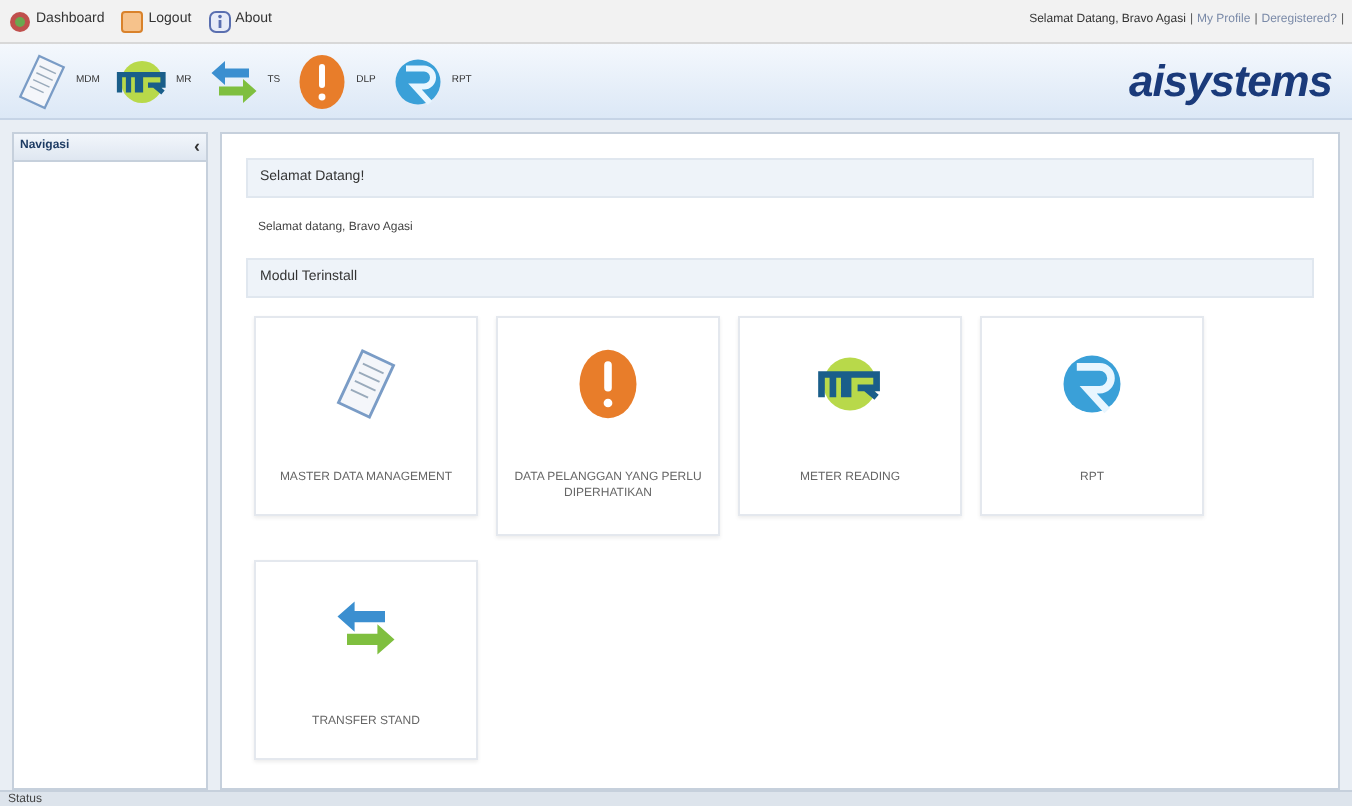  Describe the element at coordinates (20, 21) in the screenshot. I see `dashboard-icon` at that location.